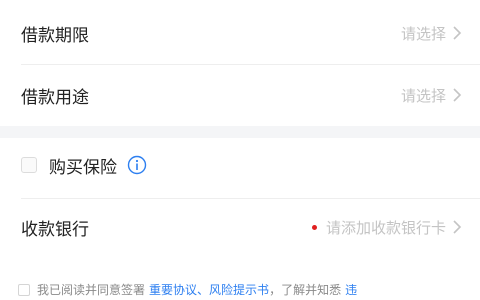 This screenshot has width=480, height=300. I want to click on info-icon, so click(137, 165).